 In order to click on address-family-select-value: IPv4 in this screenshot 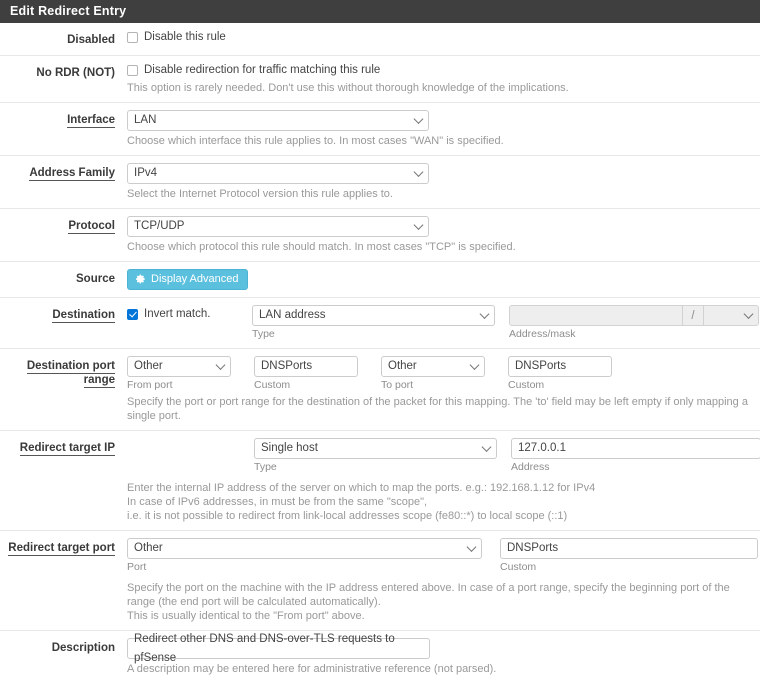, I will do `click(146, 173)`.